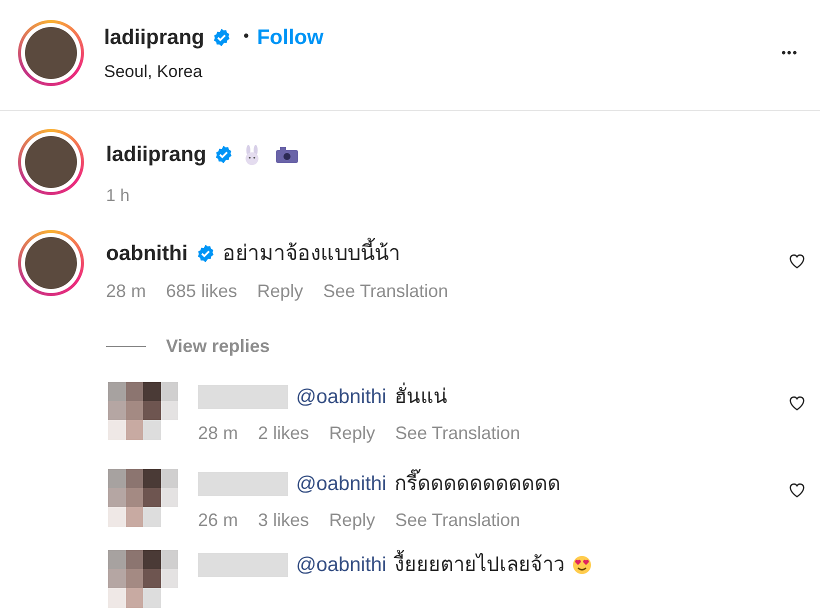 This screenshot has height=615, width=820. Describe the element at coordinates (421, 397) in the screenshot. I see `reply-text: ฮั่นแน่` at that location.